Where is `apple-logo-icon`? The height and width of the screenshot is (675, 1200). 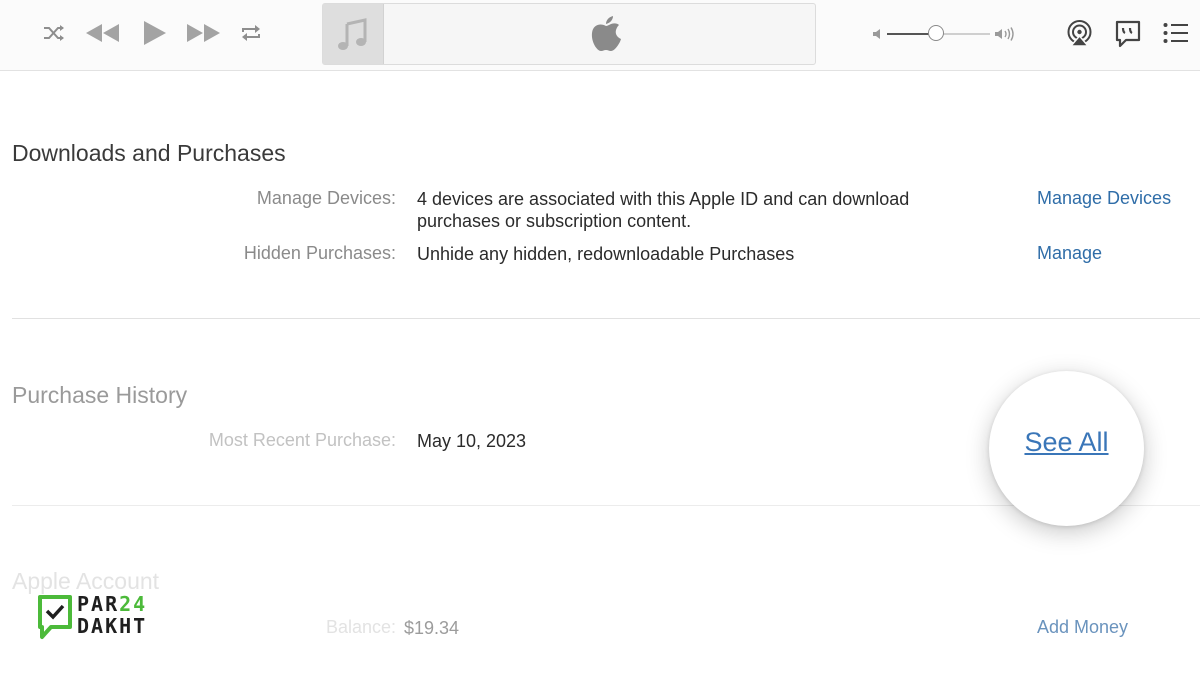
apple-logo-icon is located at coordinates (606, 33).